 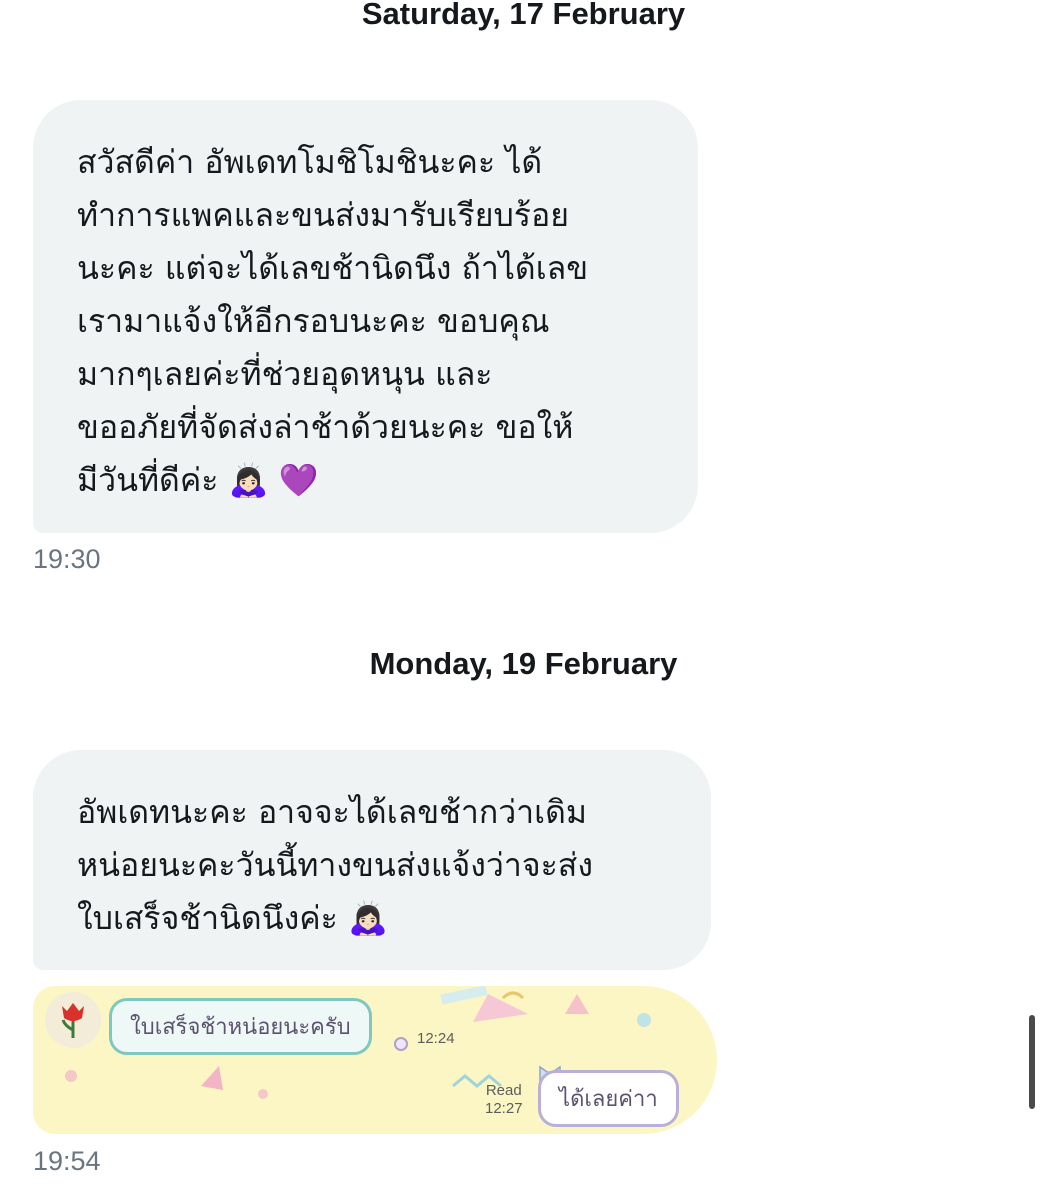 I want to click on bubble-tail-icon, so click(x=401, y=1044).